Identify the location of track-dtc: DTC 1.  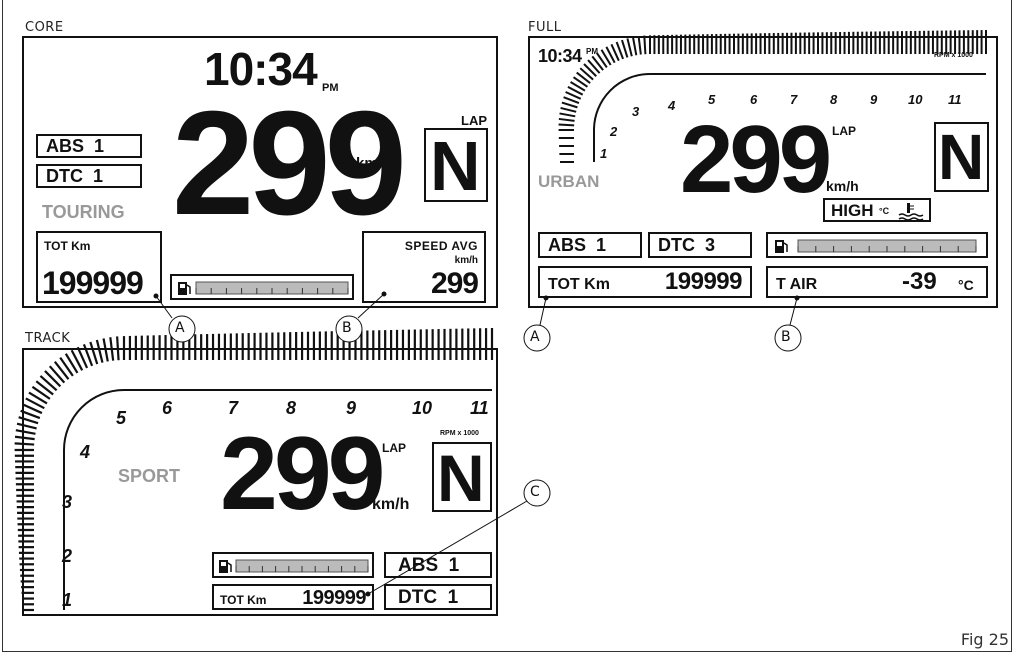
(428, 597).